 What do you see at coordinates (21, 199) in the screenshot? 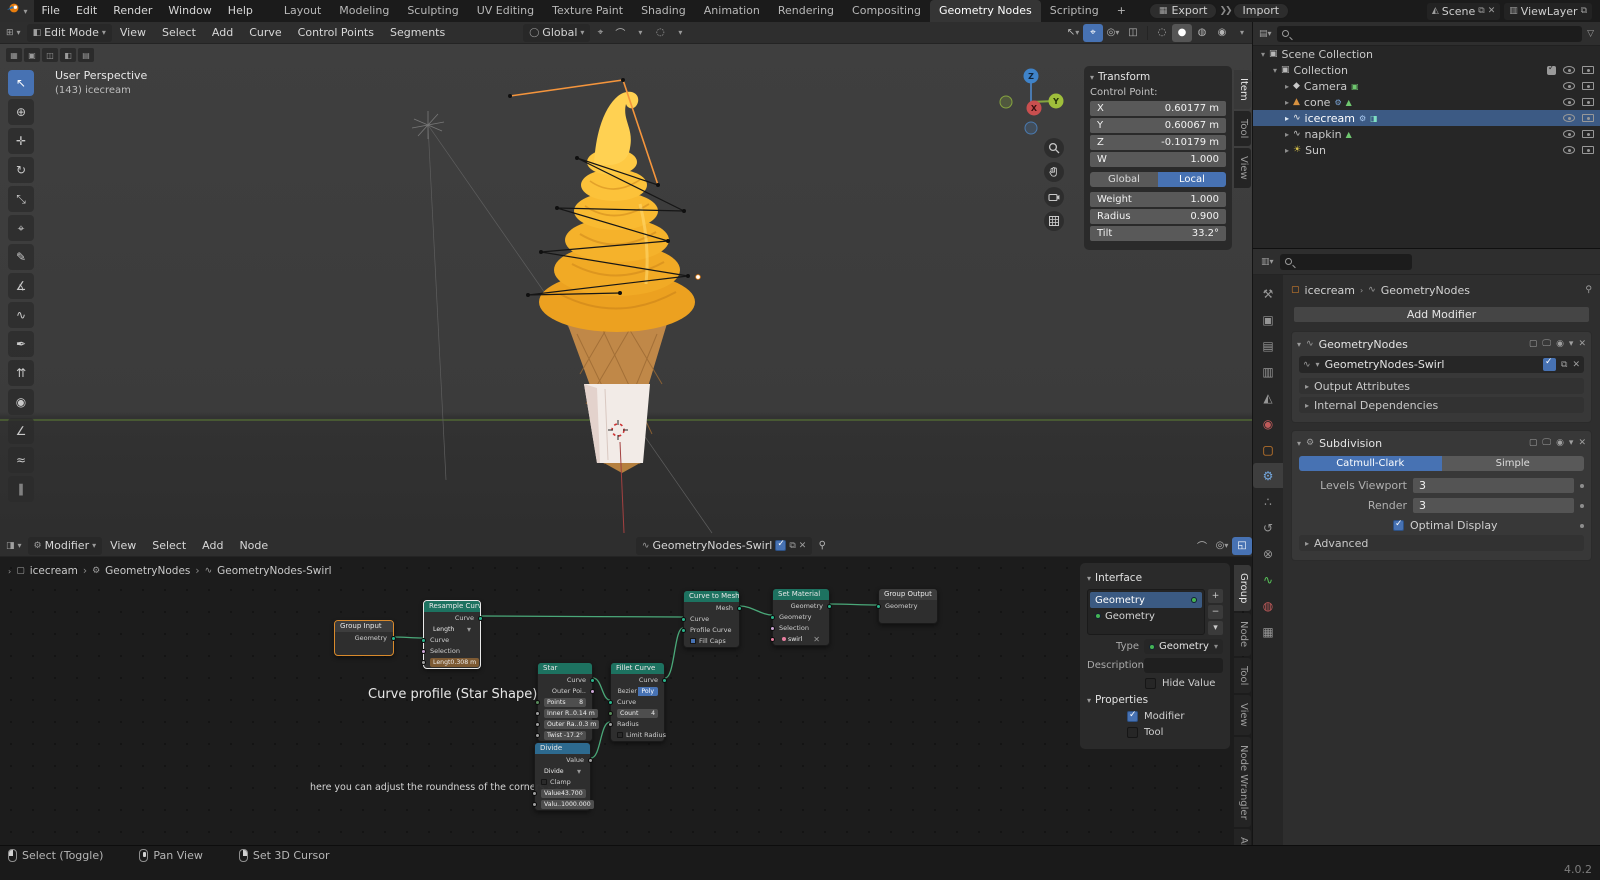
I see `tool-scale: ⤡` at bounding box center [21, 199].